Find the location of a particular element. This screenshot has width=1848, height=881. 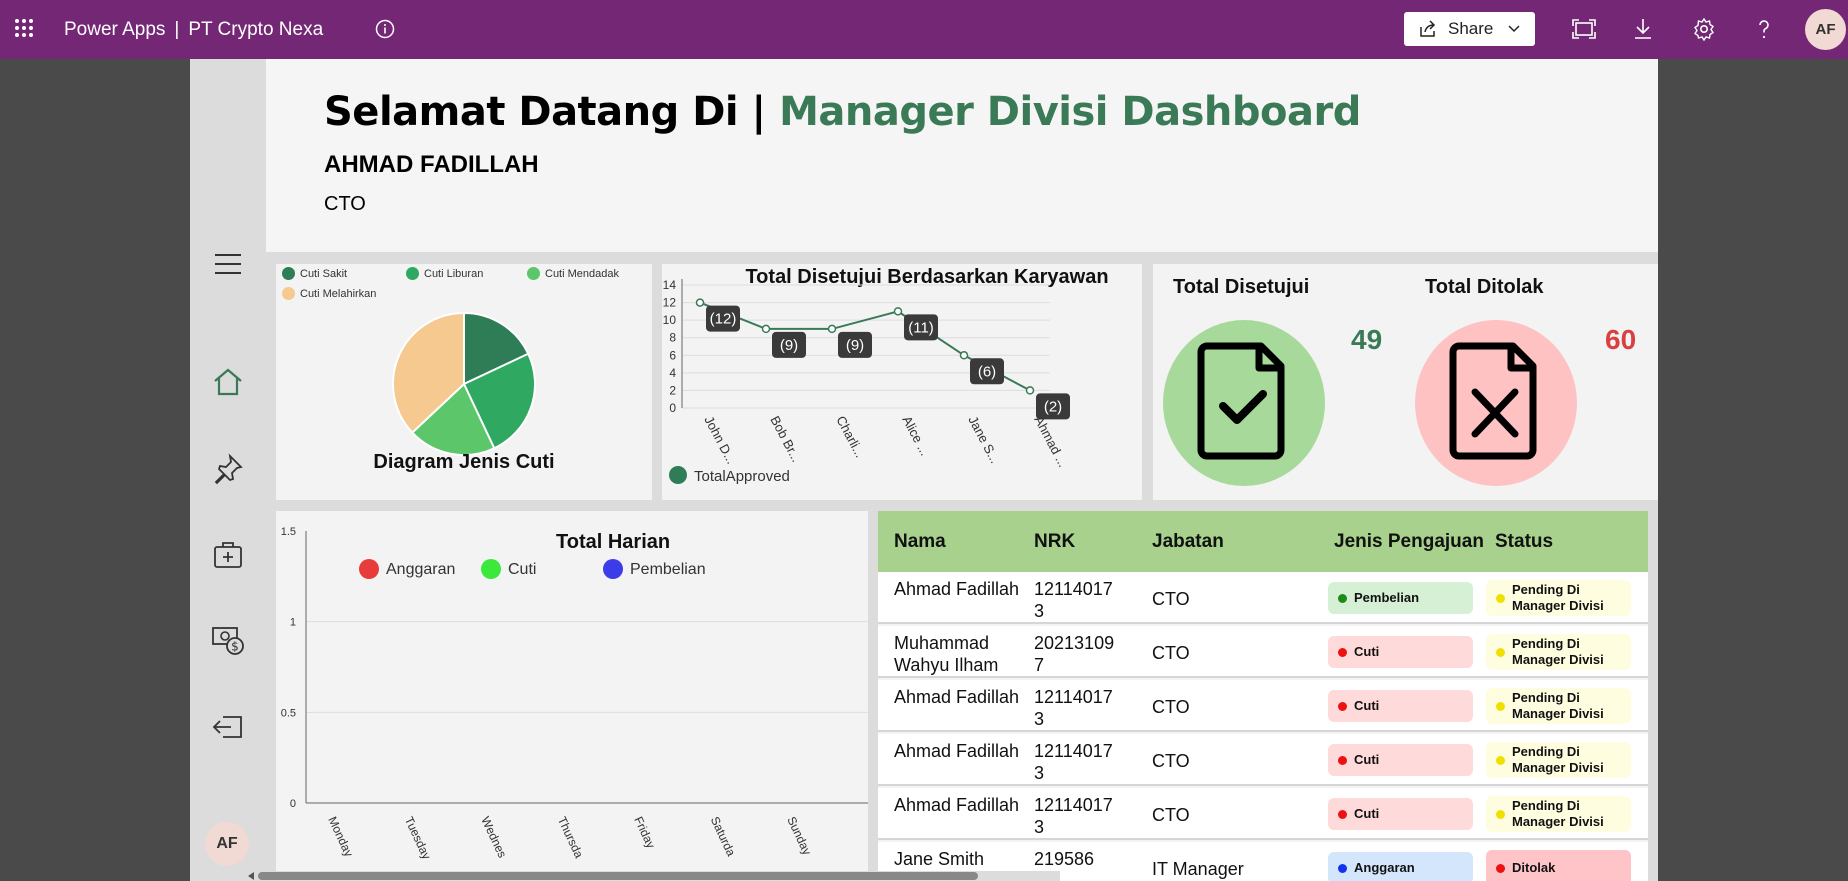

home-icon is located at coordinates (228, 382).